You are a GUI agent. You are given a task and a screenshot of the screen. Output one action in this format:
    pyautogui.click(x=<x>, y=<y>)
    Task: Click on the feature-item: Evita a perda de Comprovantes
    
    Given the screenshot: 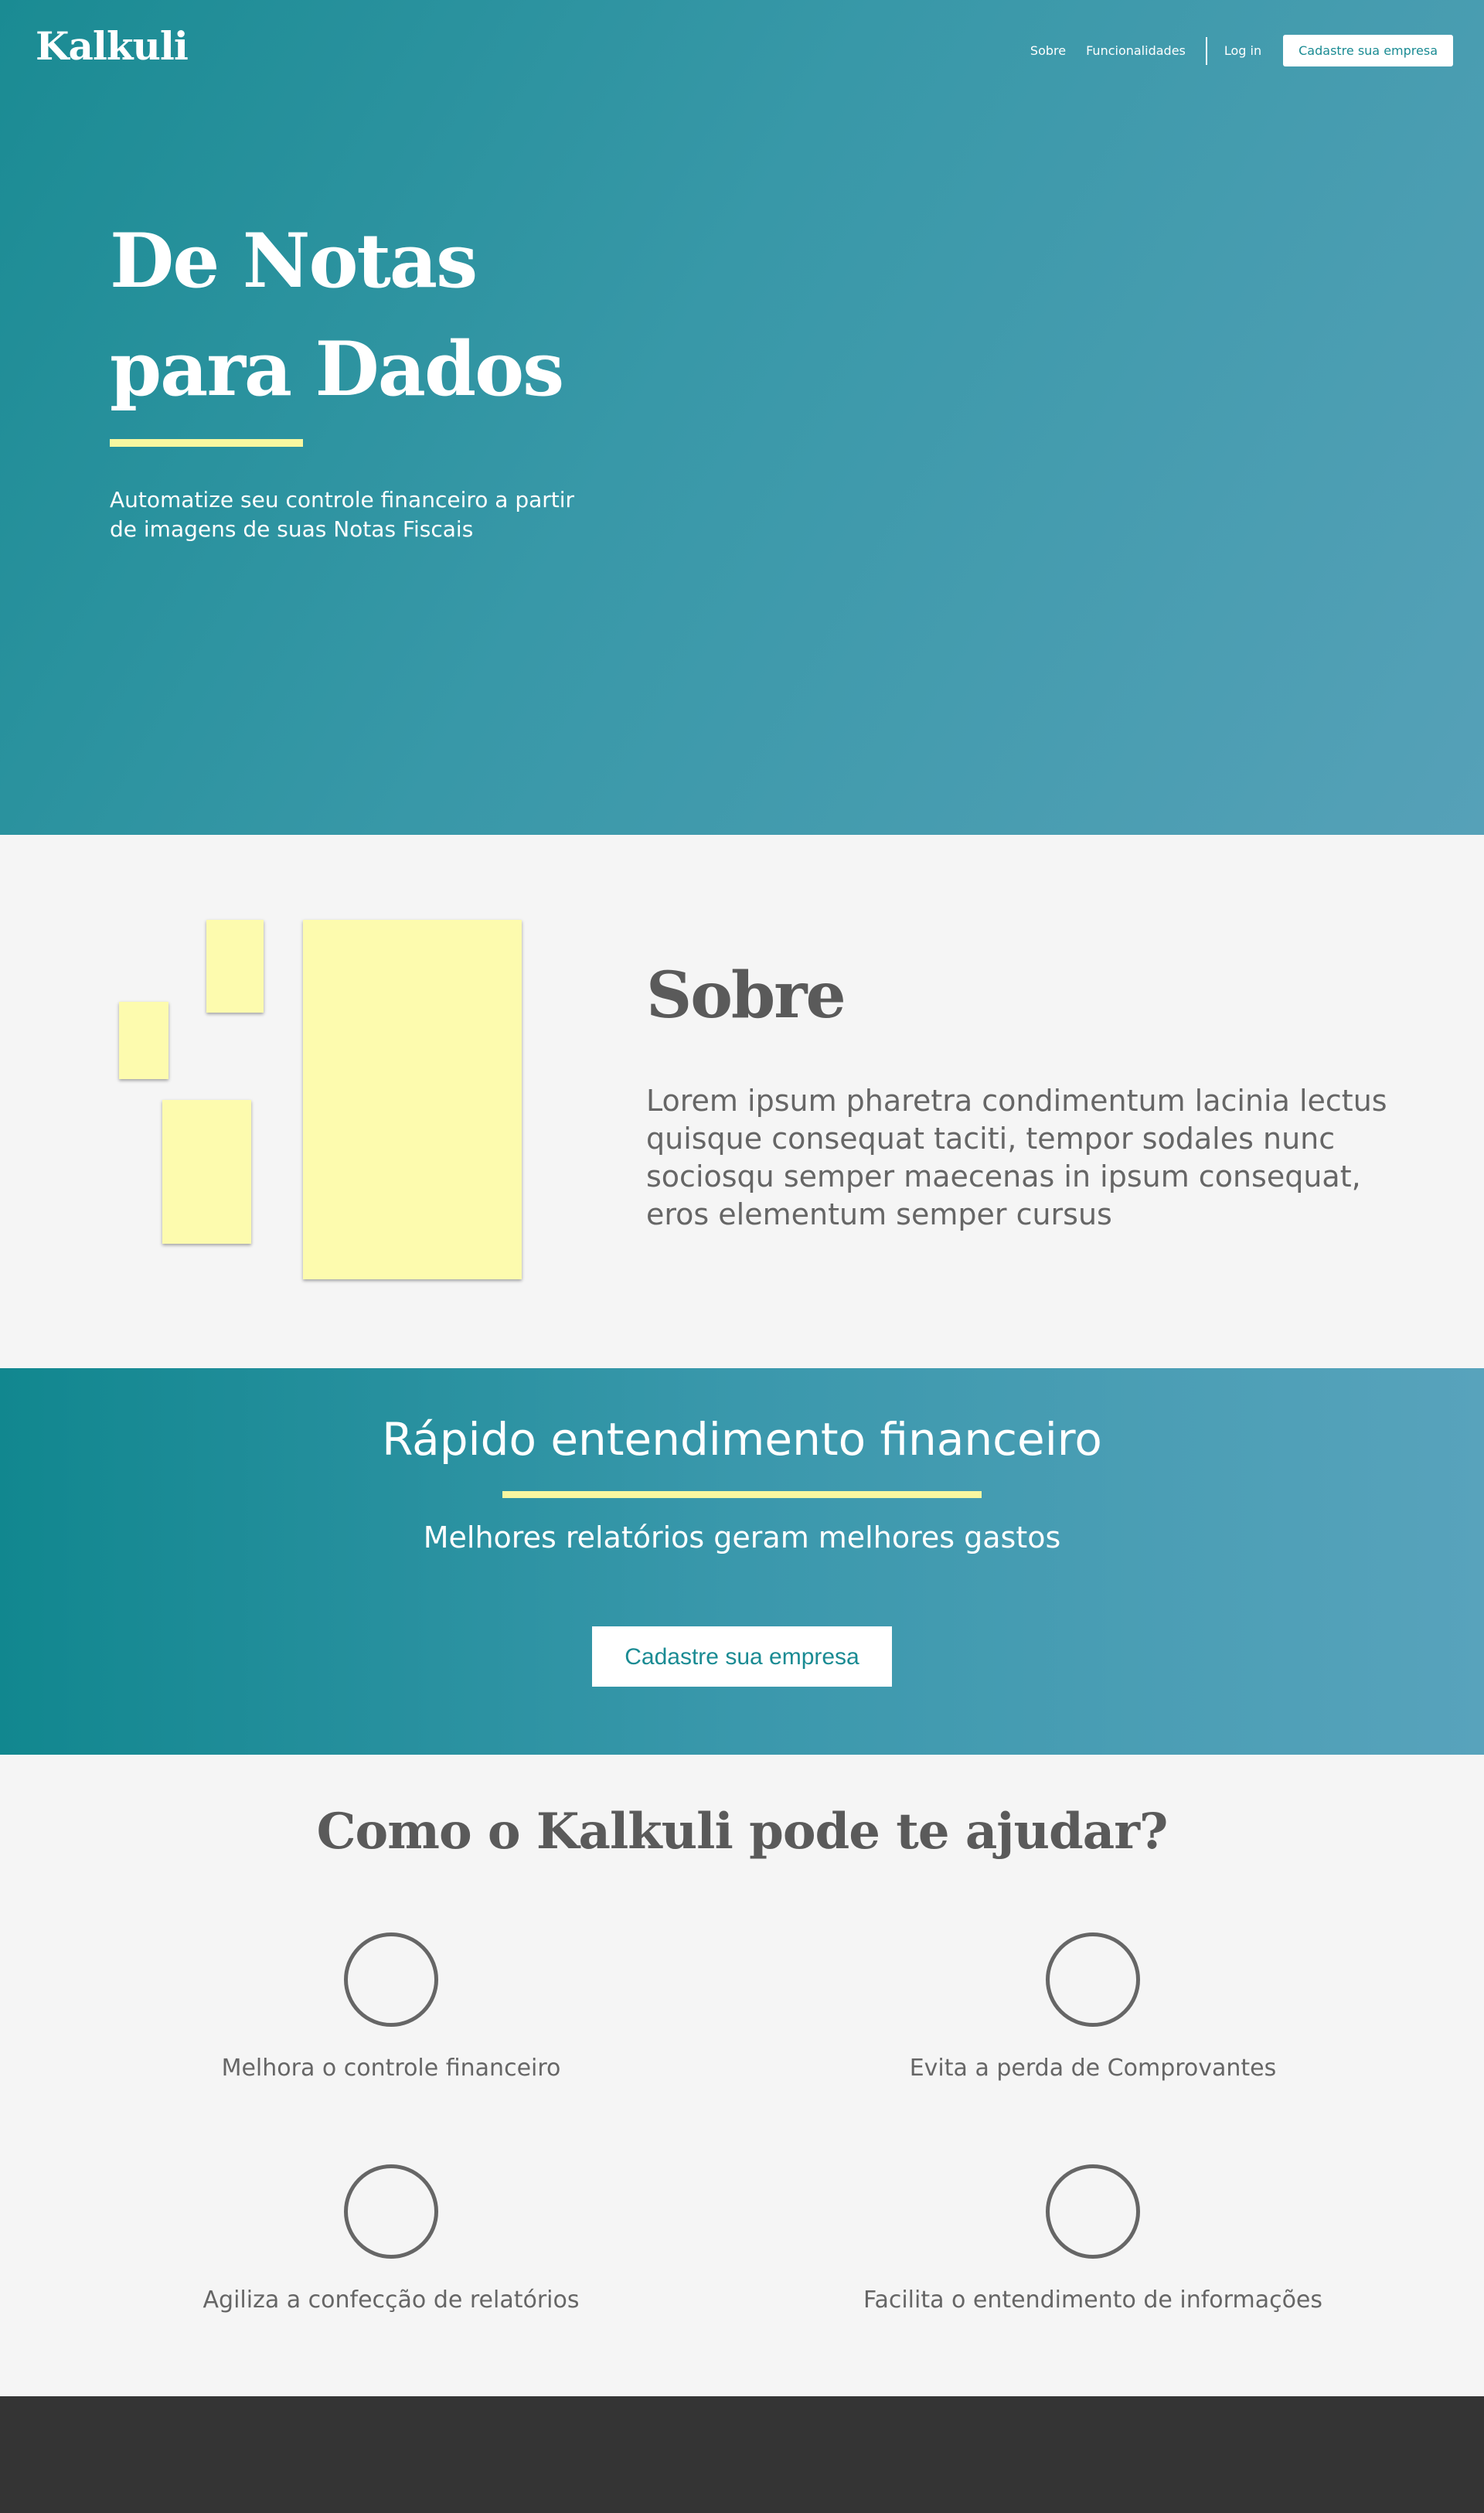 What is the action you would take?
    pyautogui.click(x=1092, y=2007)
    